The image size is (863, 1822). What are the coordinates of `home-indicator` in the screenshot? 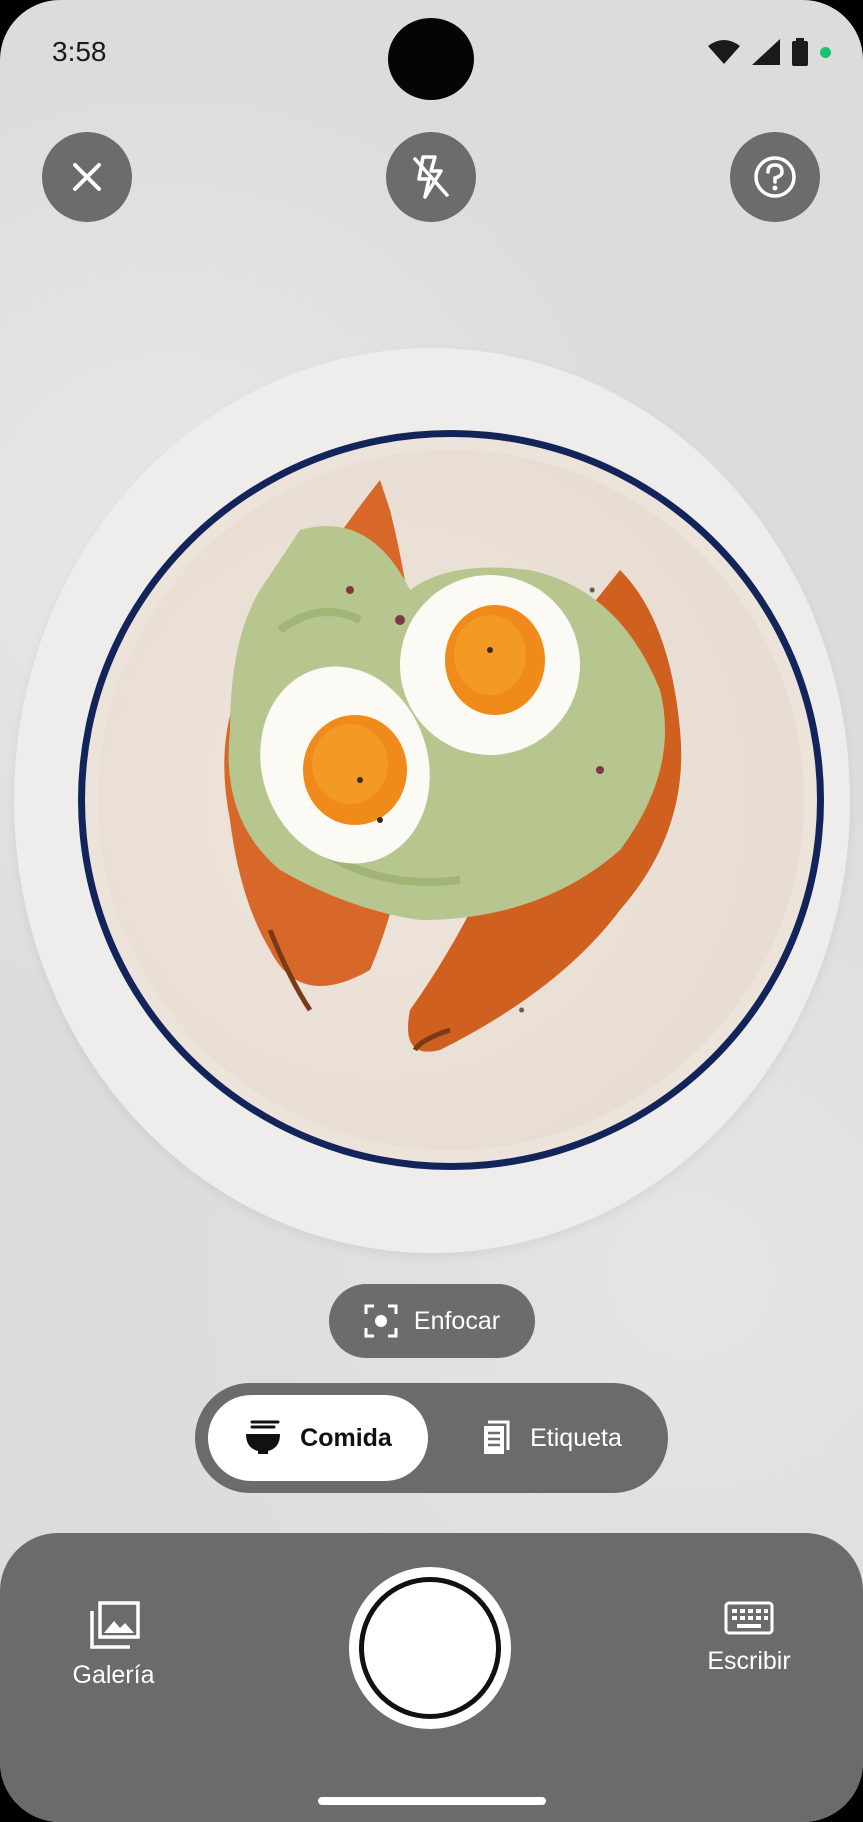 It's located at (432, 1801).